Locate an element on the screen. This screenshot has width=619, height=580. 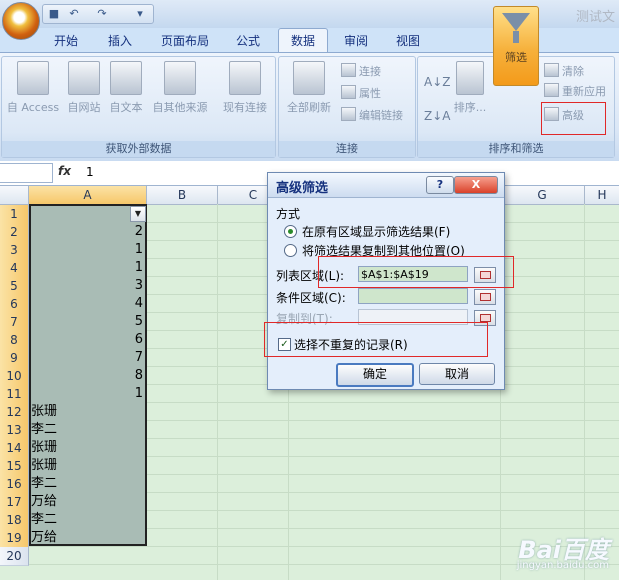
close-button: X is located at coordinates (476, 185).